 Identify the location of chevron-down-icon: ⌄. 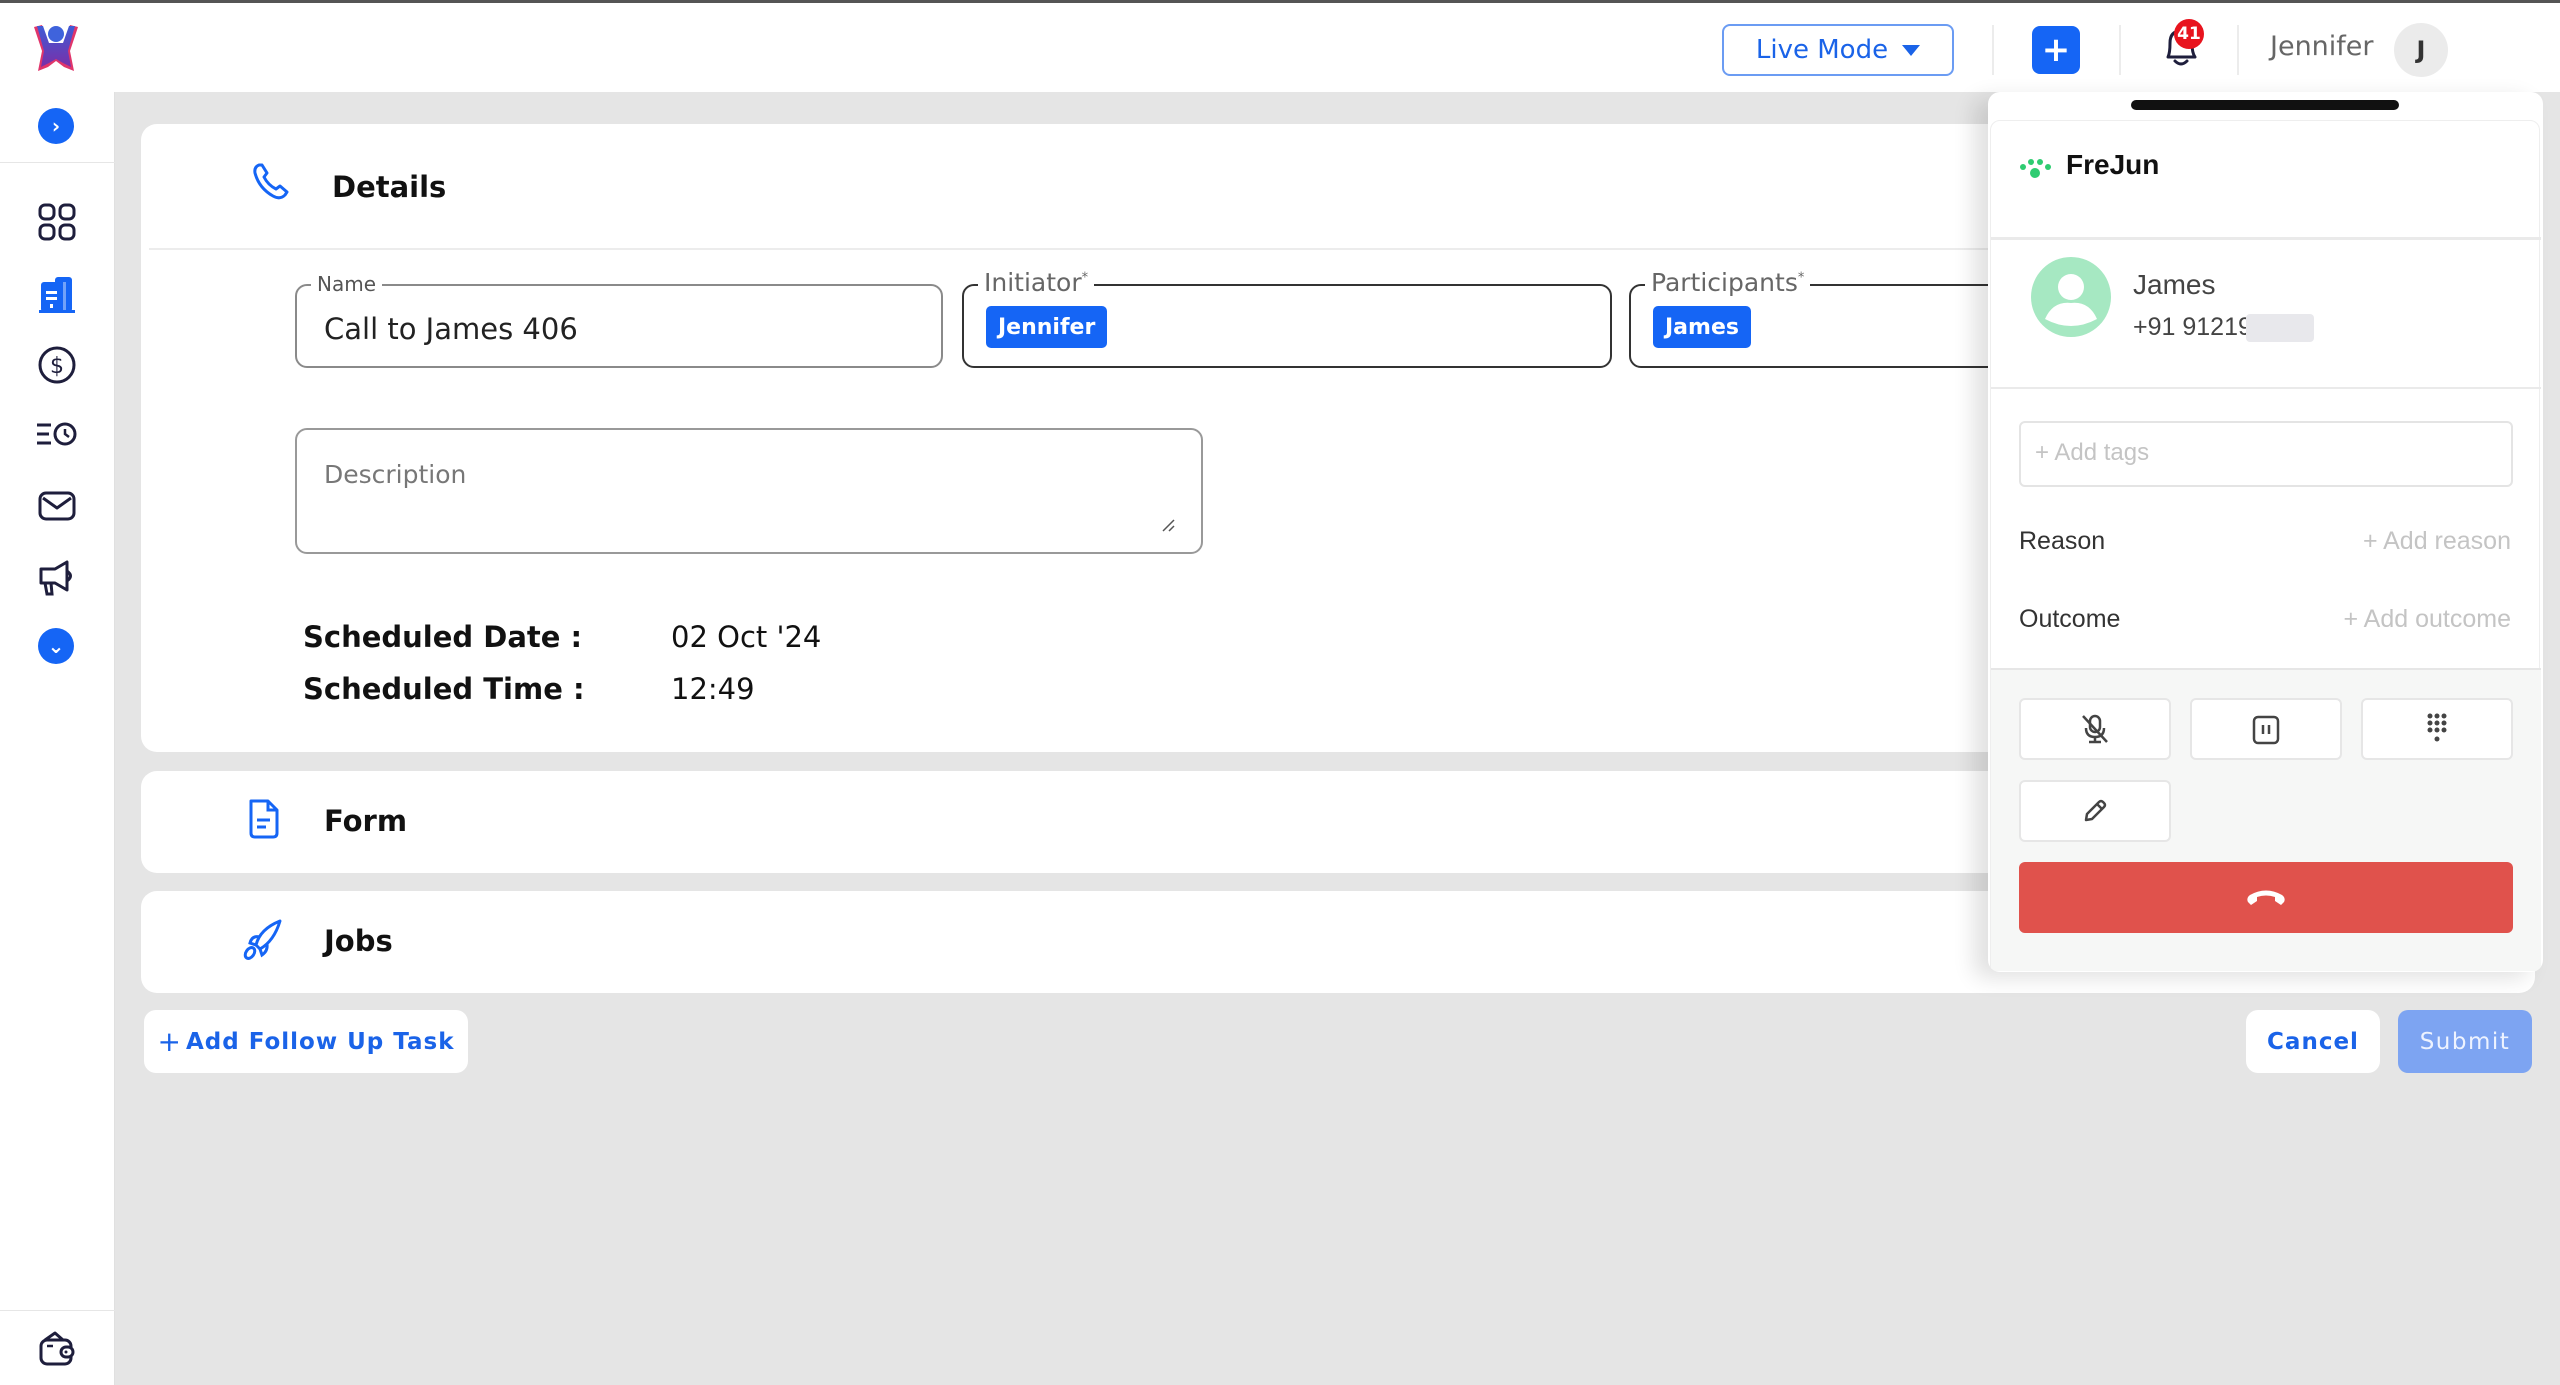
(56, 646).